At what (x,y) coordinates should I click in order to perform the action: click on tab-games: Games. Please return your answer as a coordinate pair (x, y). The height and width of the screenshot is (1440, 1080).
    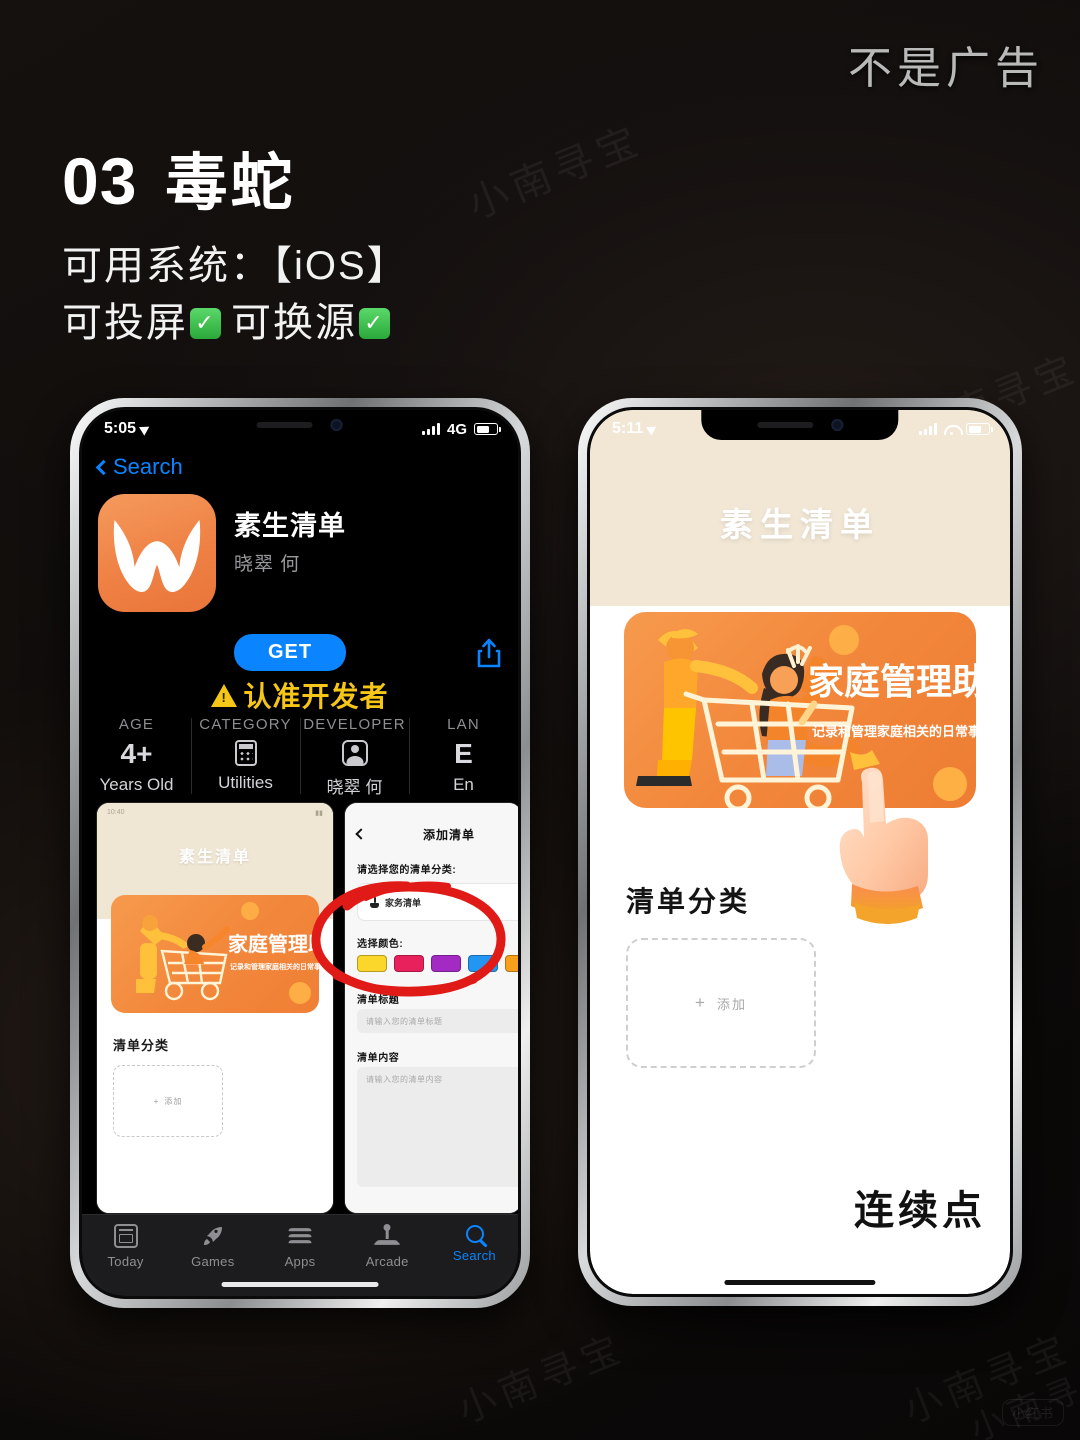
    Looking at the image, I should click on (212, 1246).